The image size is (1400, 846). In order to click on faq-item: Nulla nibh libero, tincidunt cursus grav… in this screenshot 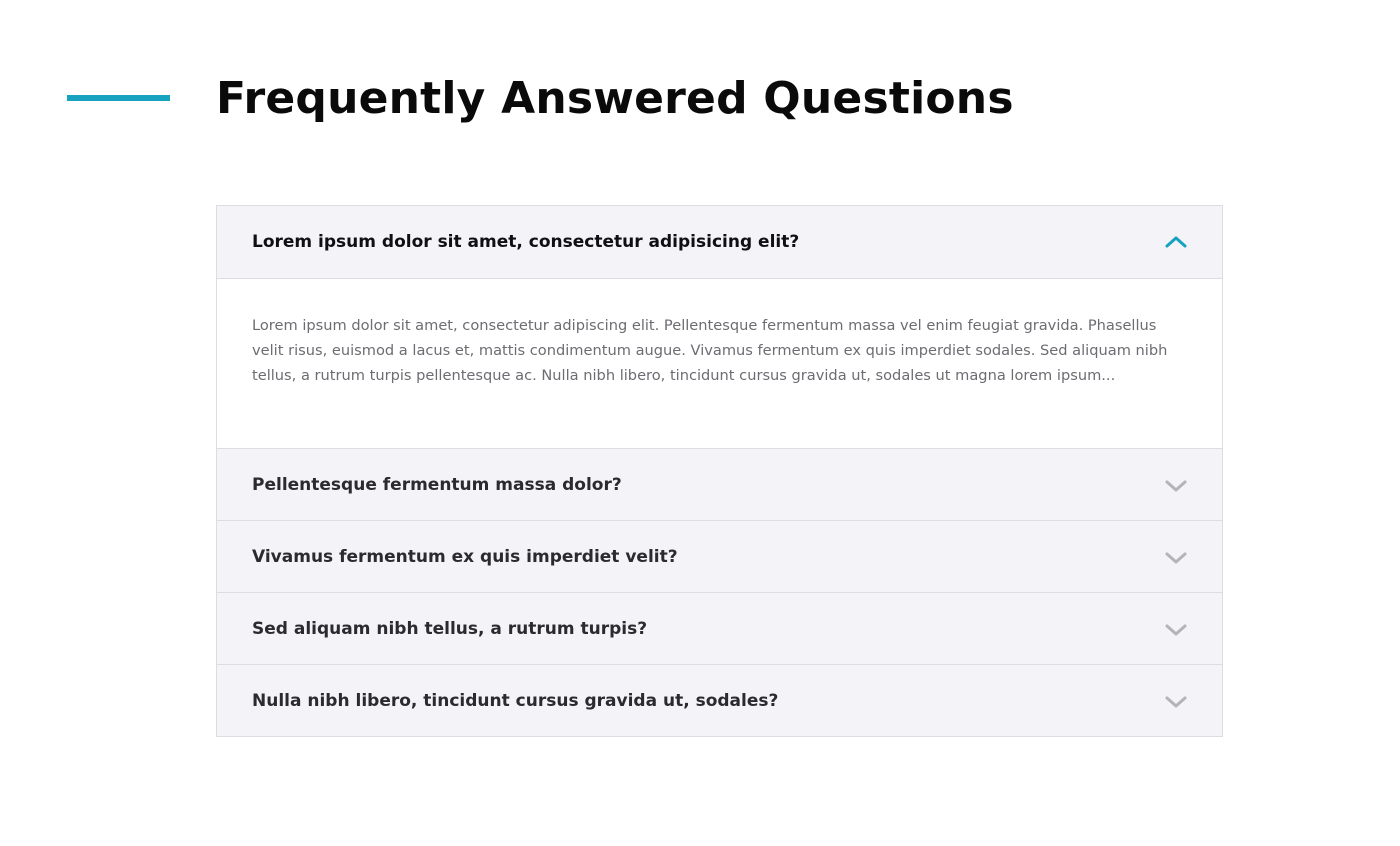, I will do `click(719, 700)`.